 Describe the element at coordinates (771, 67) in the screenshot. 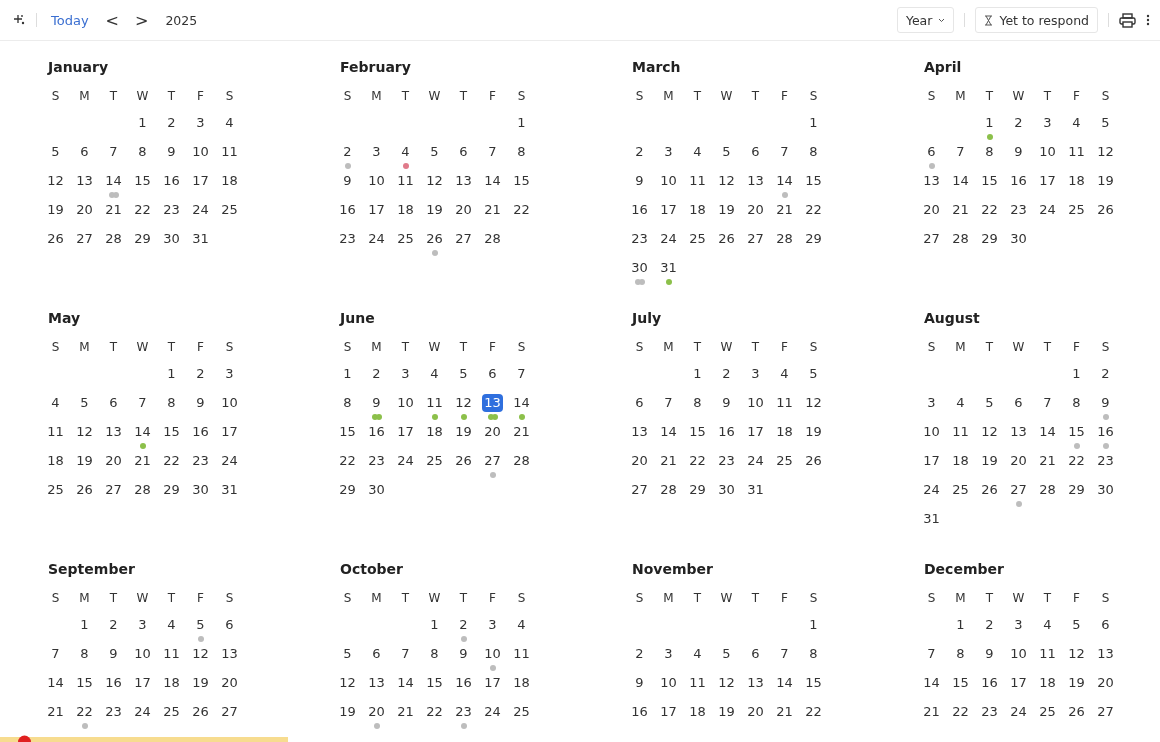

I see `month-title: March` at that location.